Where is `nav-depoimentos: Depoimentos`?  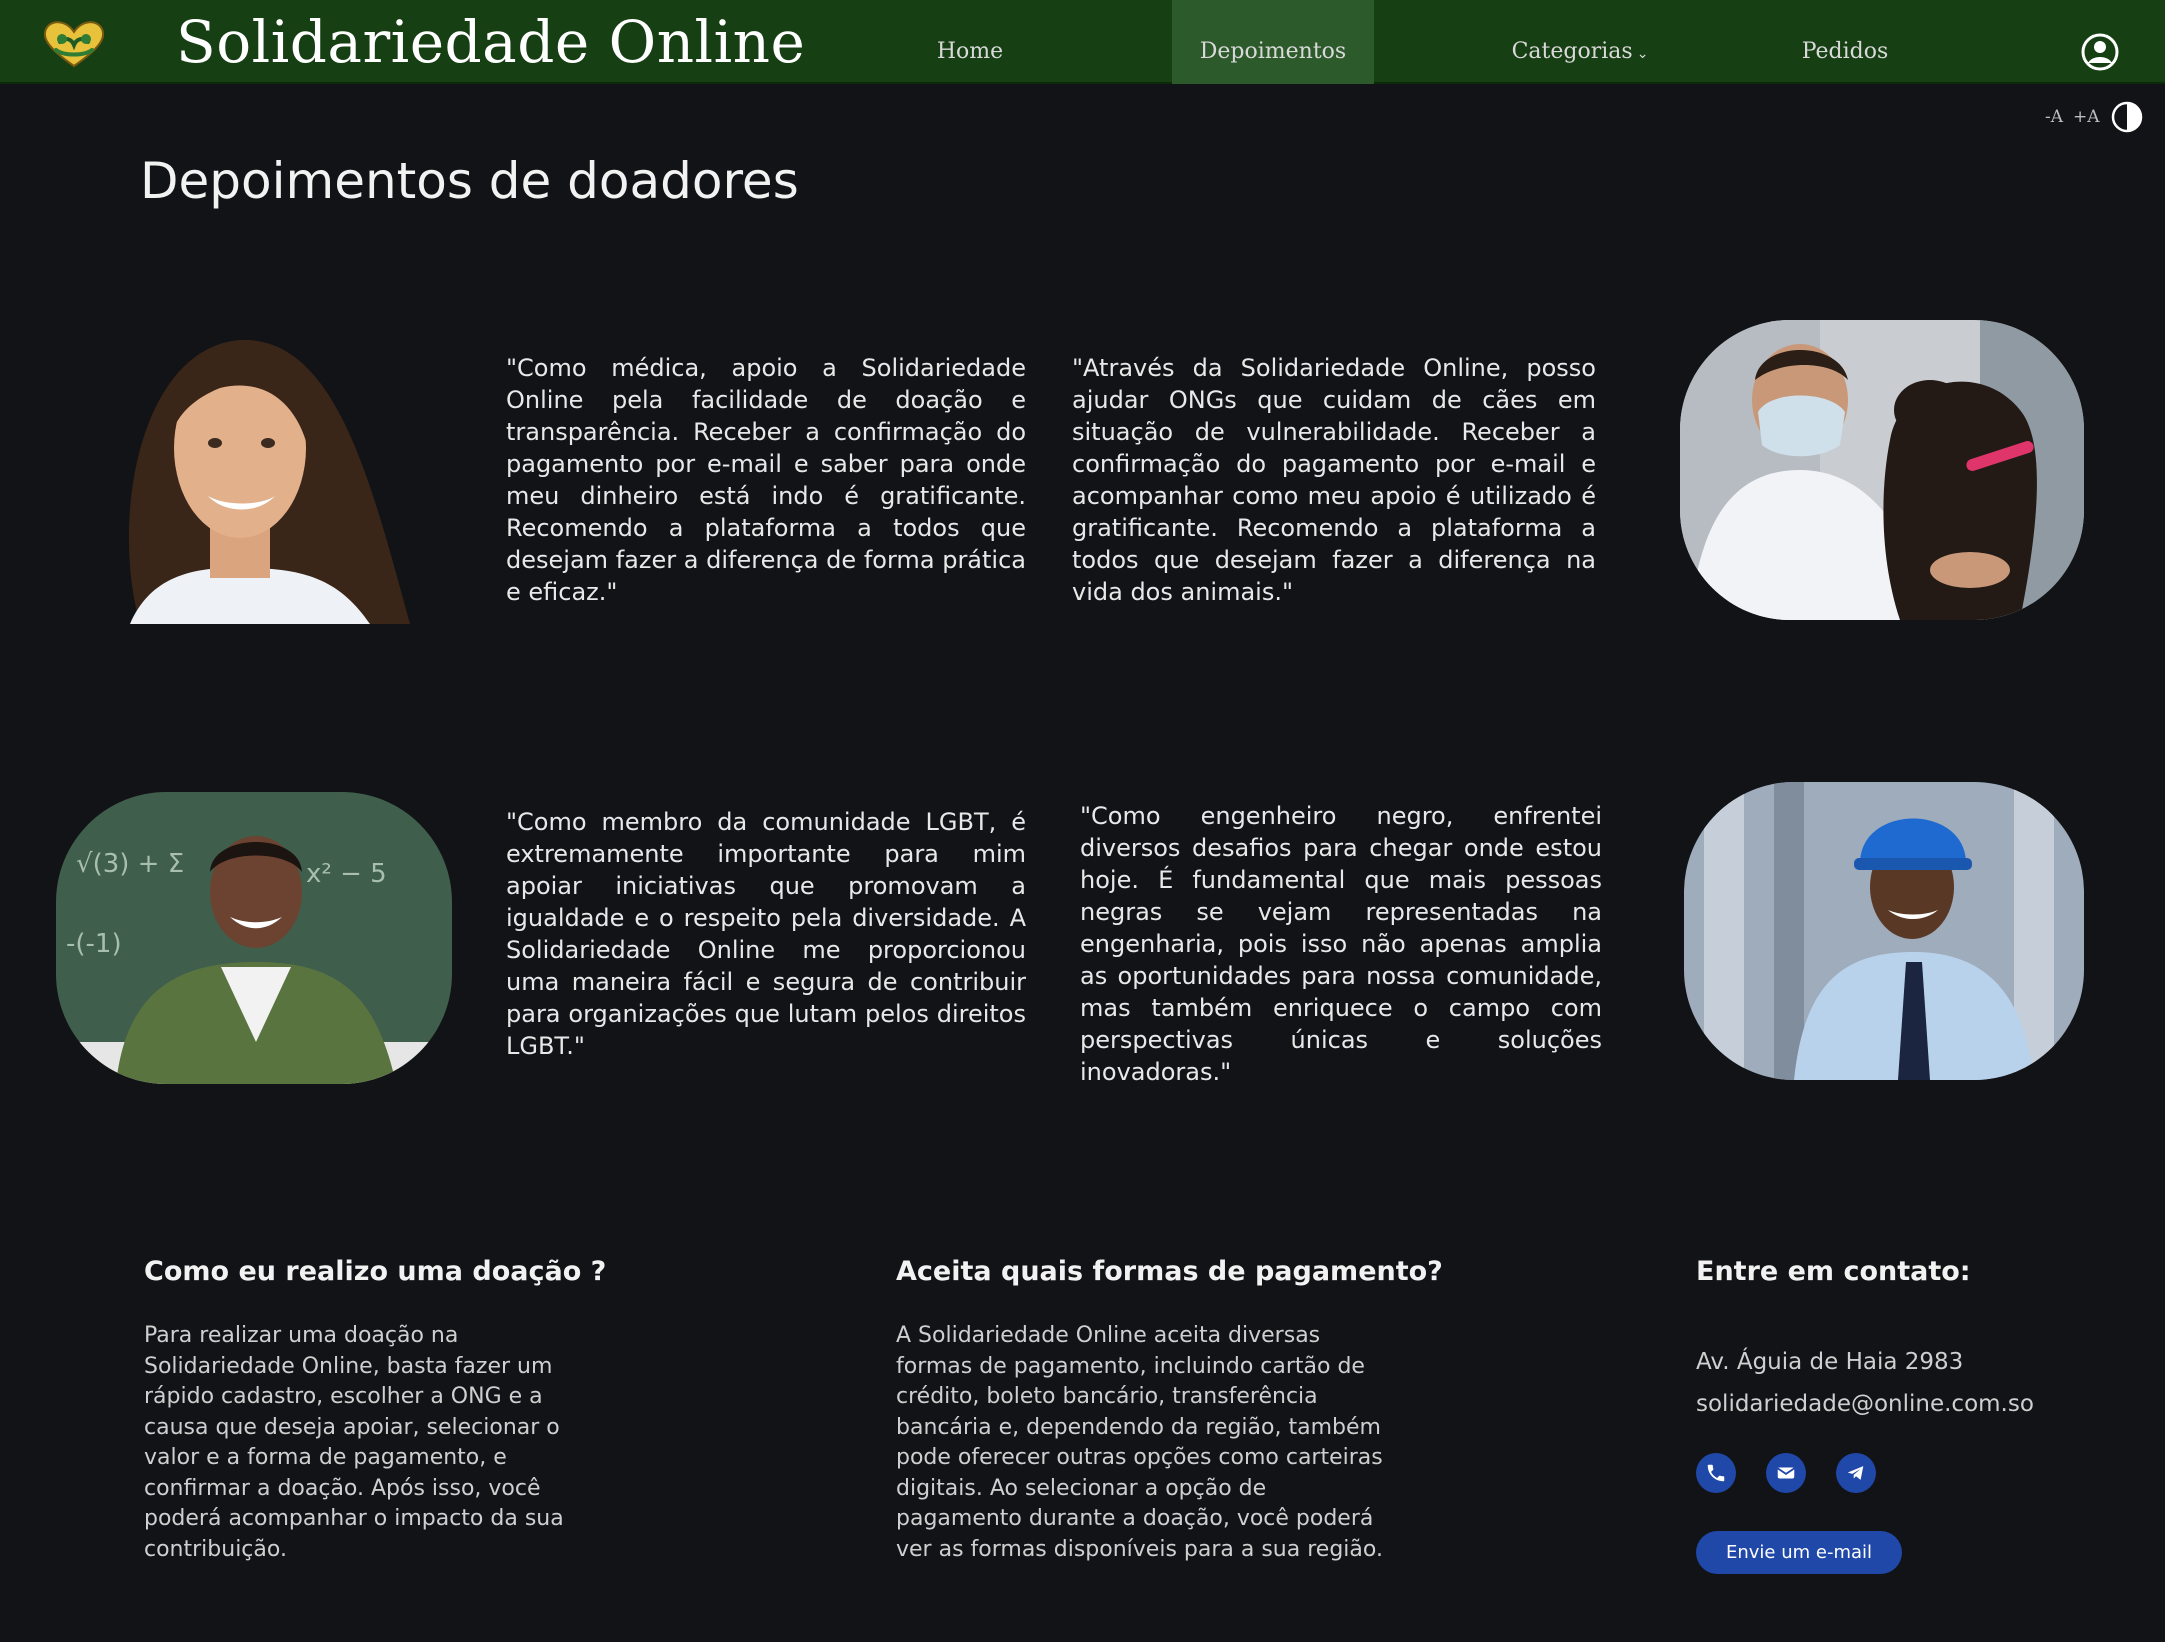 nav-depoimentos: Depoimentos is located at coordinates (1273, 42).